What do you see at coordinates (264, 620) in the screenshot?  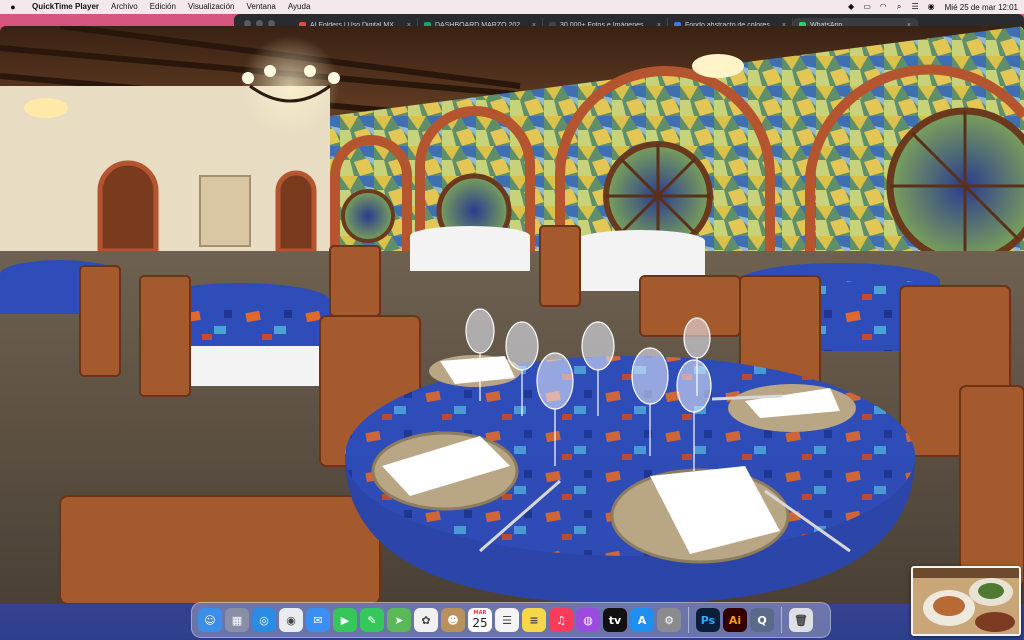 I see `dock-safari-icon: ◎` at bounding box center [264, 620].